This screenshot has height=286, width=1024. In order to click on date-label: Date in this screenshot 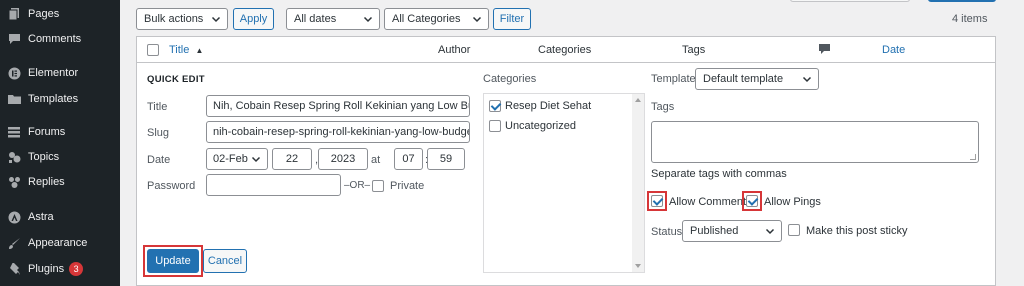, I will do `click(159, 160)`.